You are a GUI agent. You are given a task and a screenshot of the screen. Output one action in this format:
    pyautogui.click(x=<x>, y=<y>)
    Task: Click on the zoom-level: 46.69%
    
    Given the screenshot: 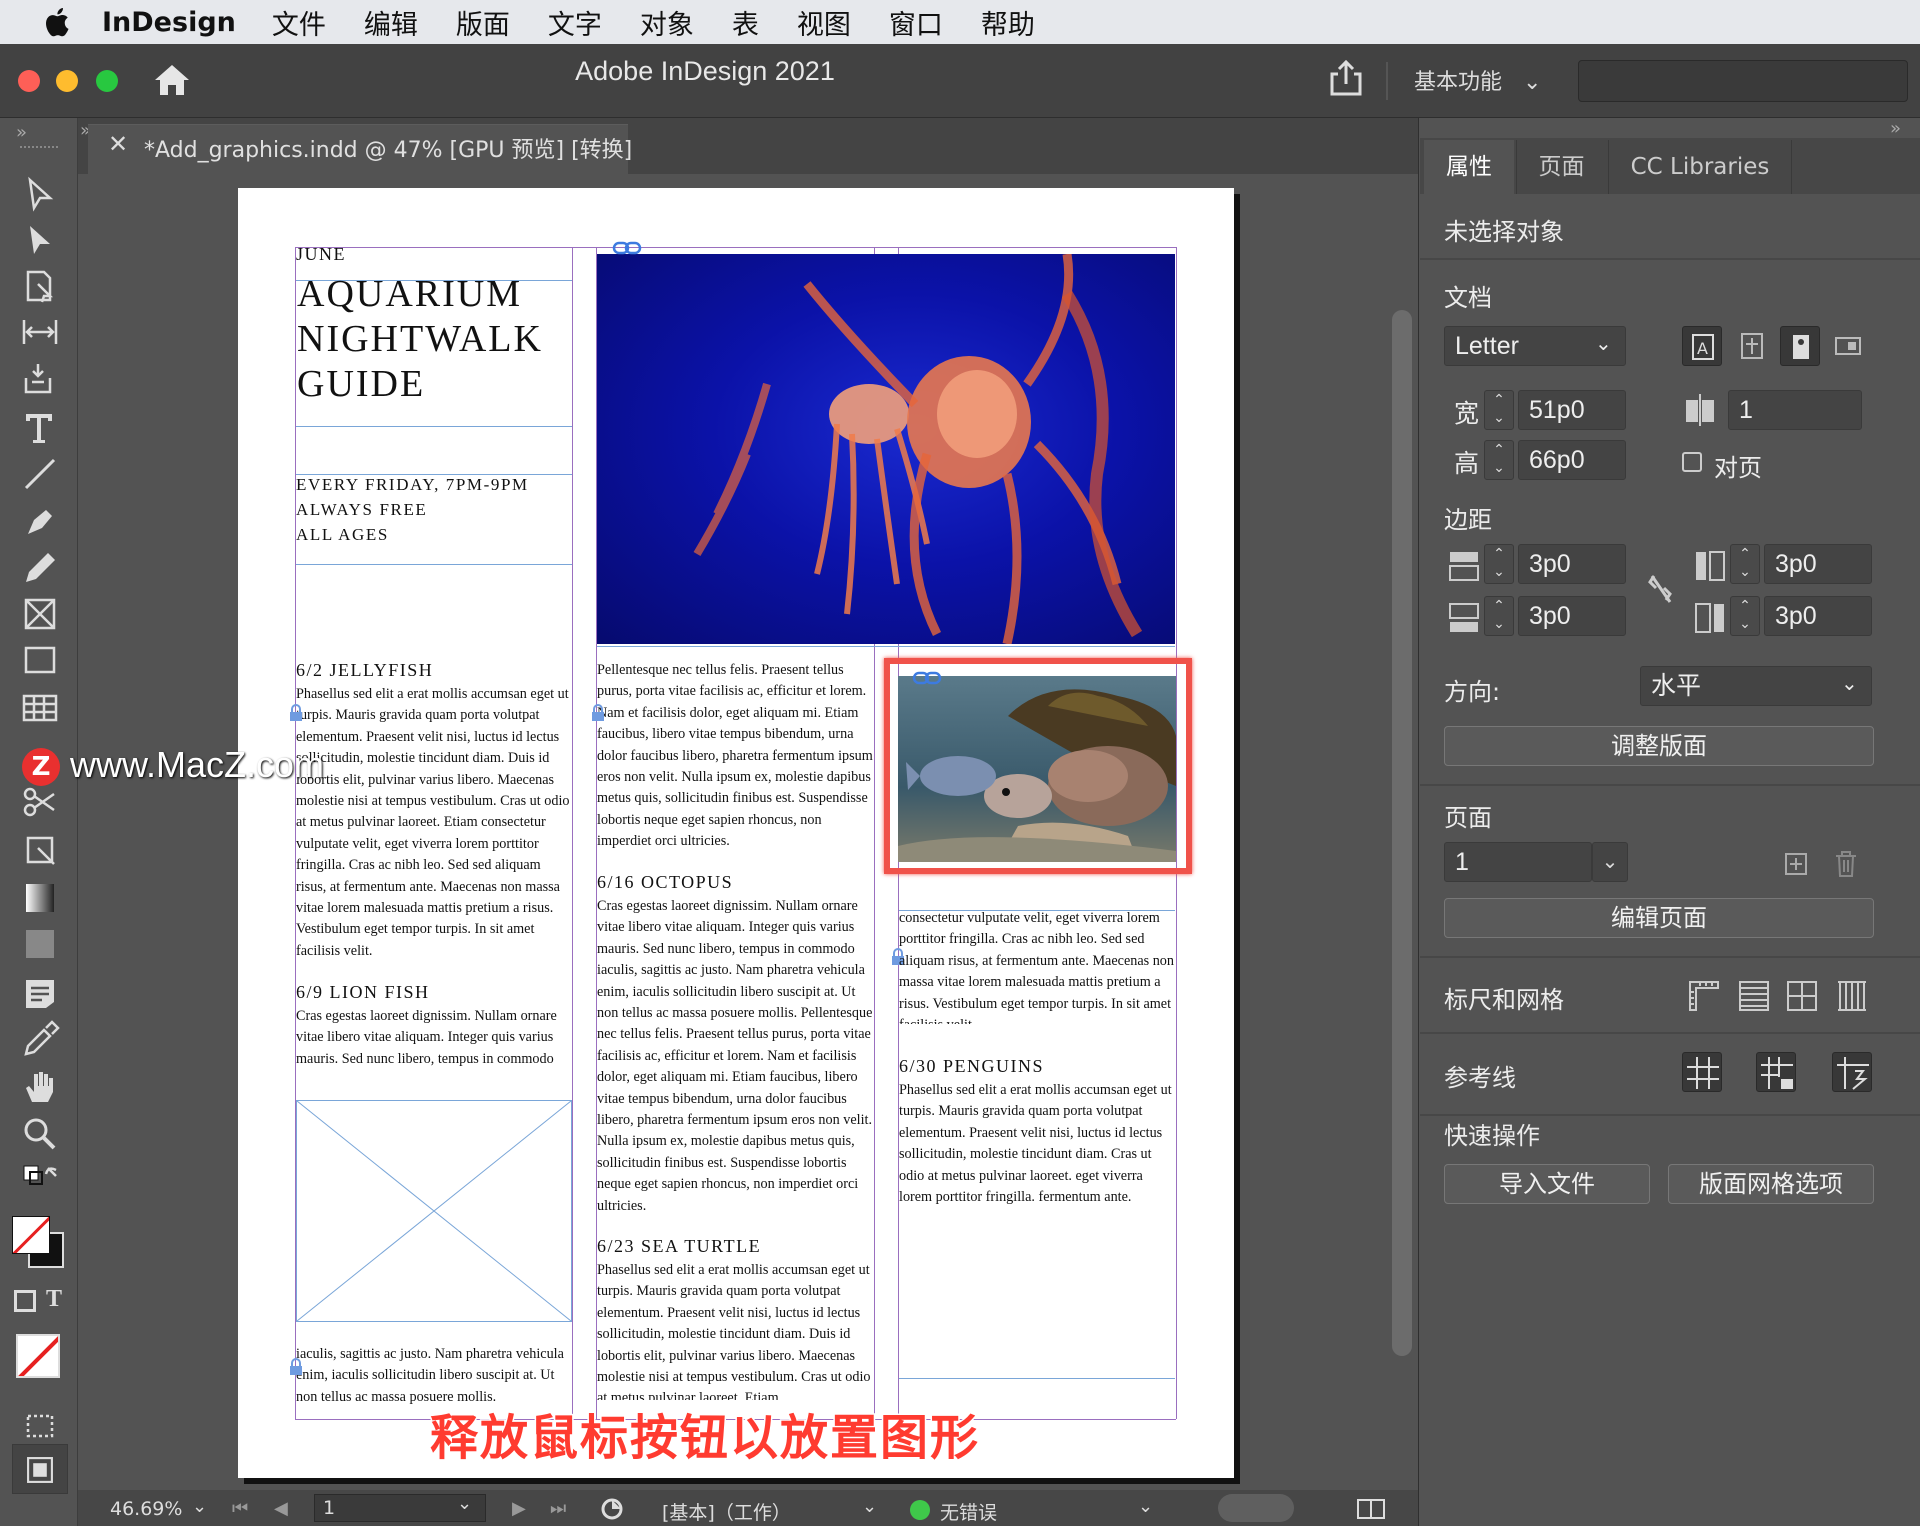 What is the action you would take?
    pyautogui.click(x=146, y=1509)
    